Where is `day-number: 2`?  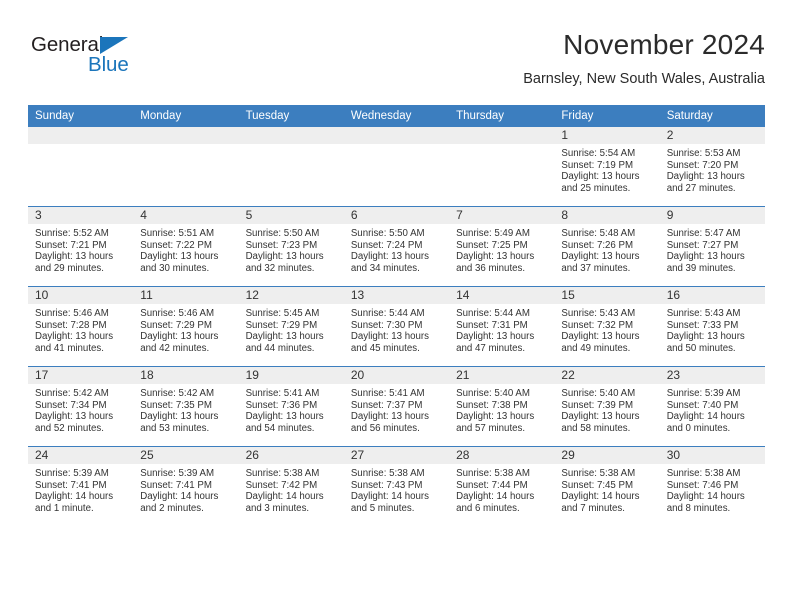 day-number: 2 is located at coordinates (712, 135).